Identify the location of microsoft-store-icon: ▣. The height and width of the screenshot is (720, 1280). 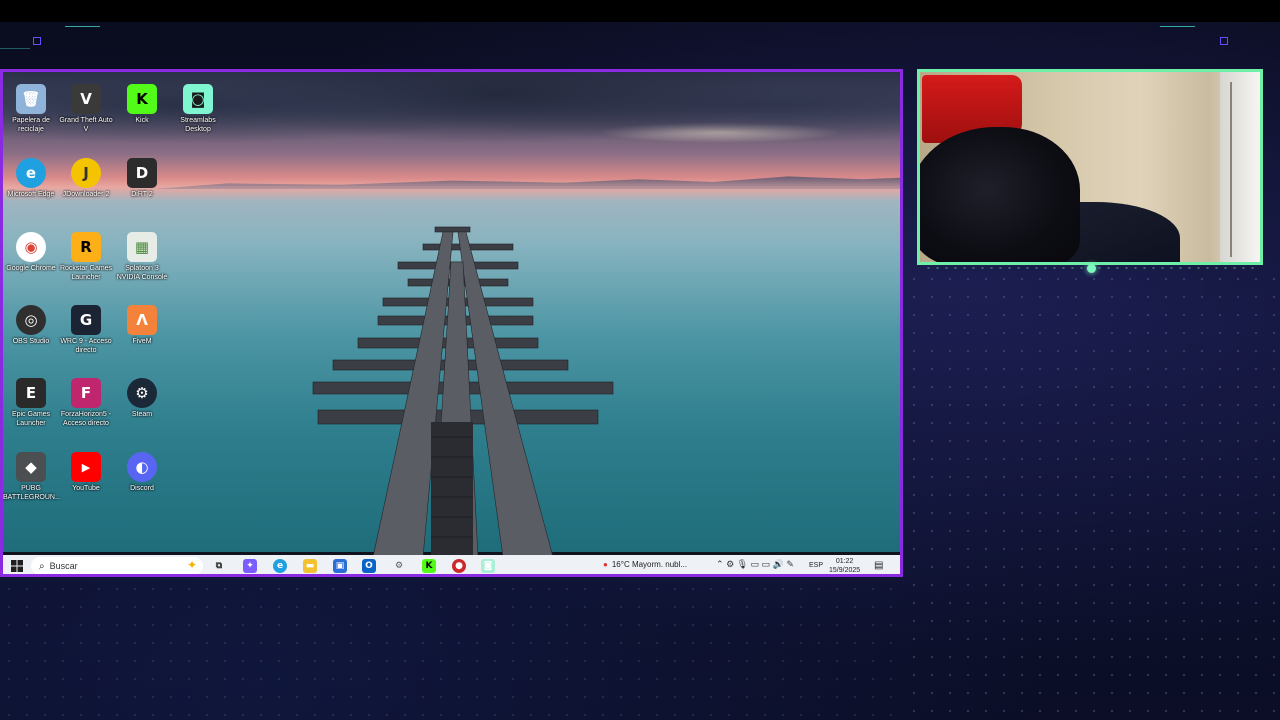
(340, 566).